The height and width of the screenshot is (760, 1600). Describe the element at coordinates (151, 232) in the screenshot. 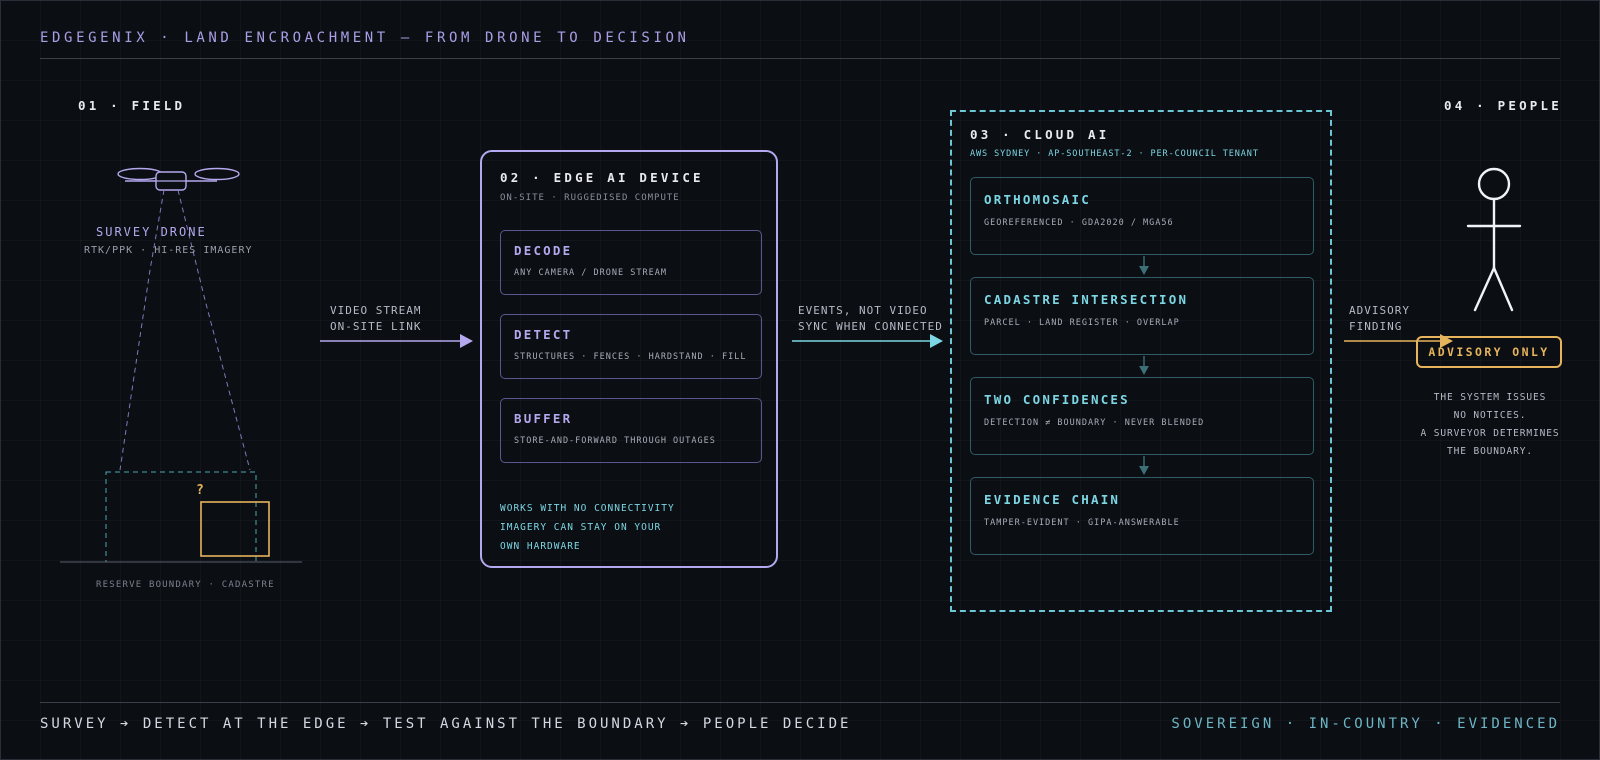

I see `drone-label: SURVEY DRONE` at that location.